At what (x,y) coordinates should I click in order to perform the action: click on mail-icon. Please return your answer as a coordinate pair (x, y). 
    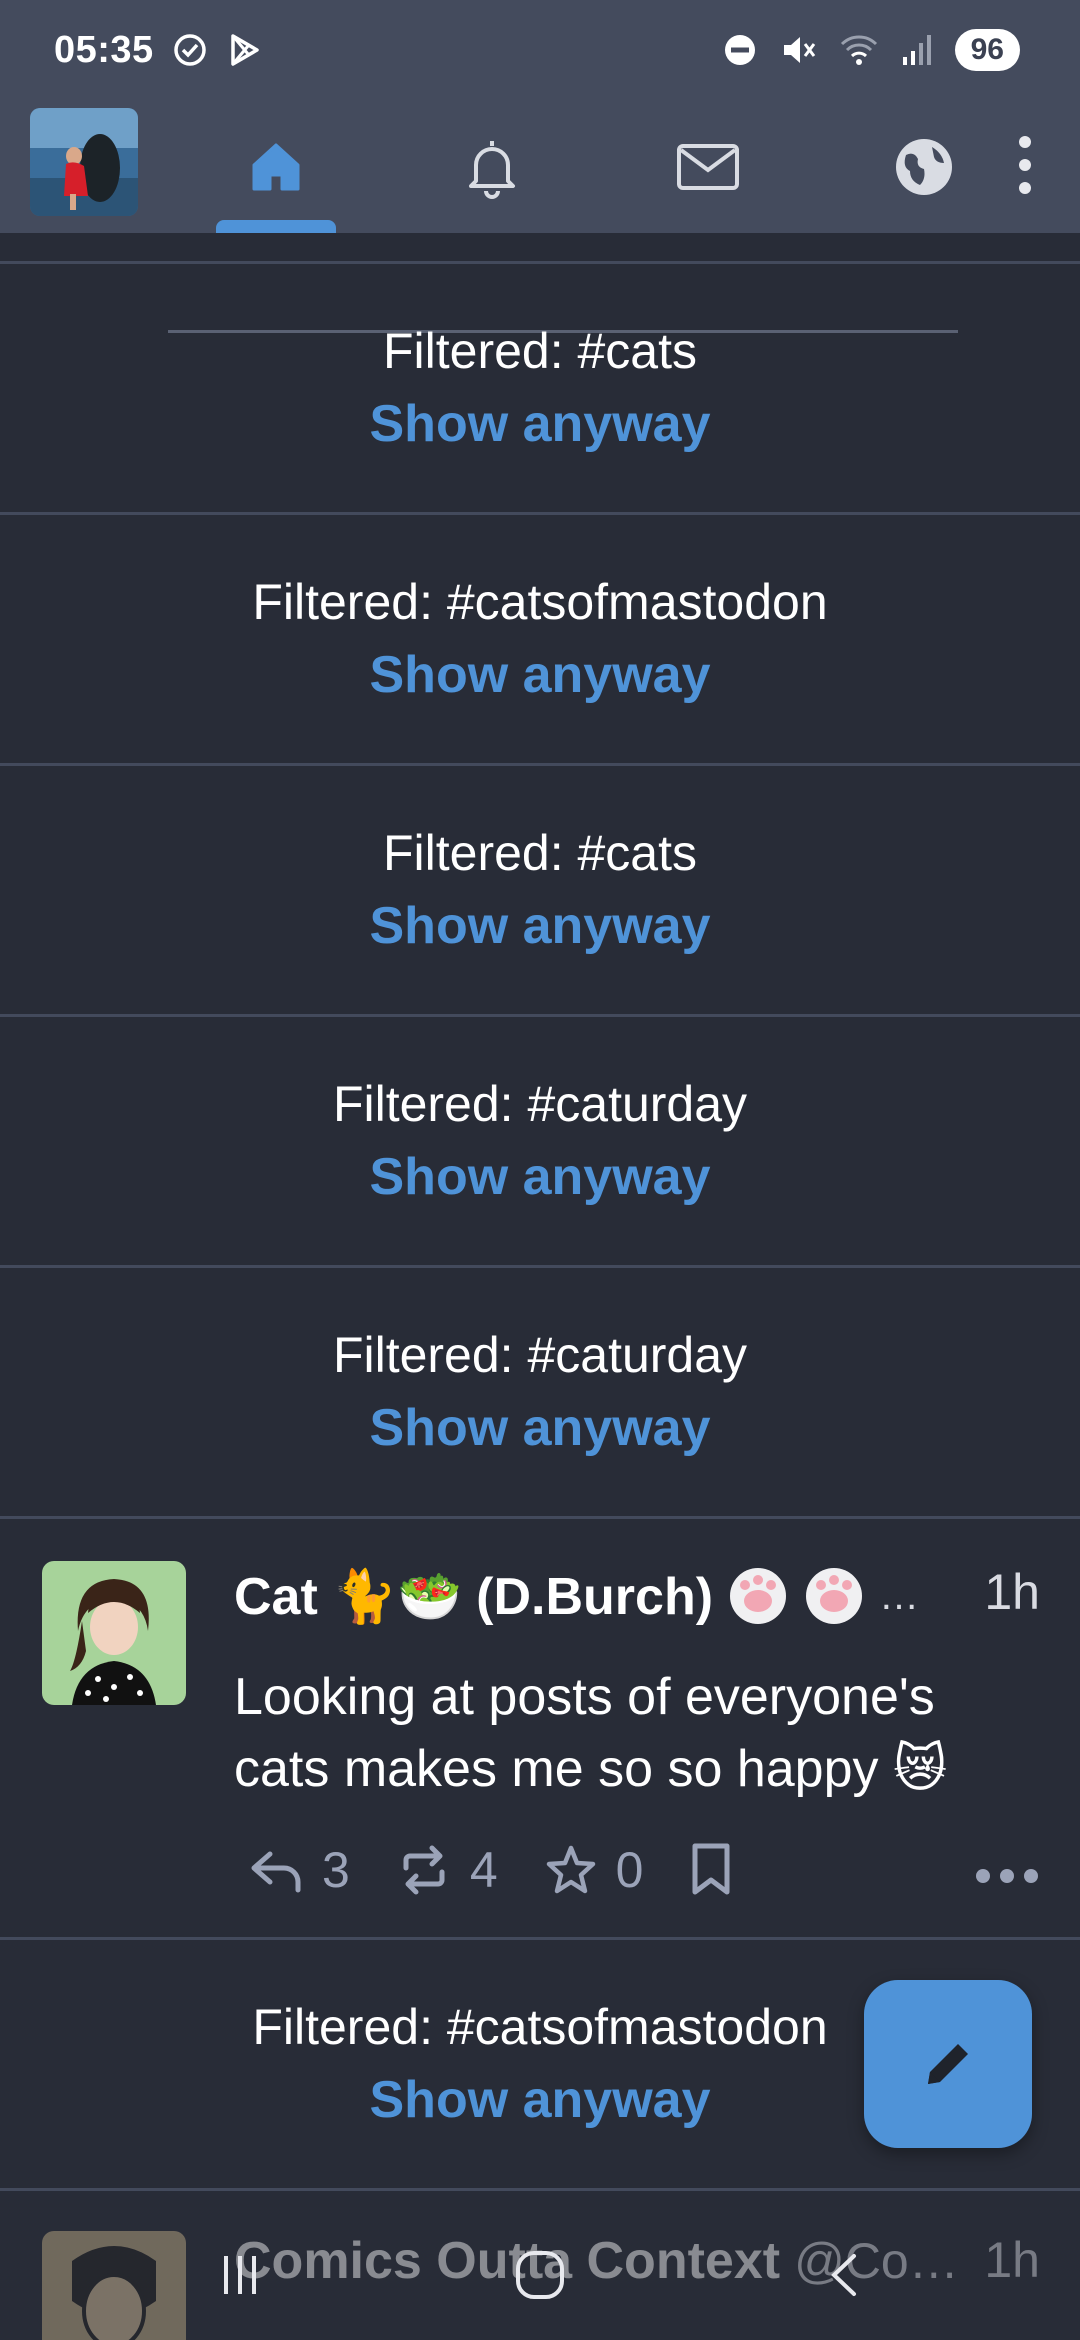
    Looking at the image, I should click on (708, 166).